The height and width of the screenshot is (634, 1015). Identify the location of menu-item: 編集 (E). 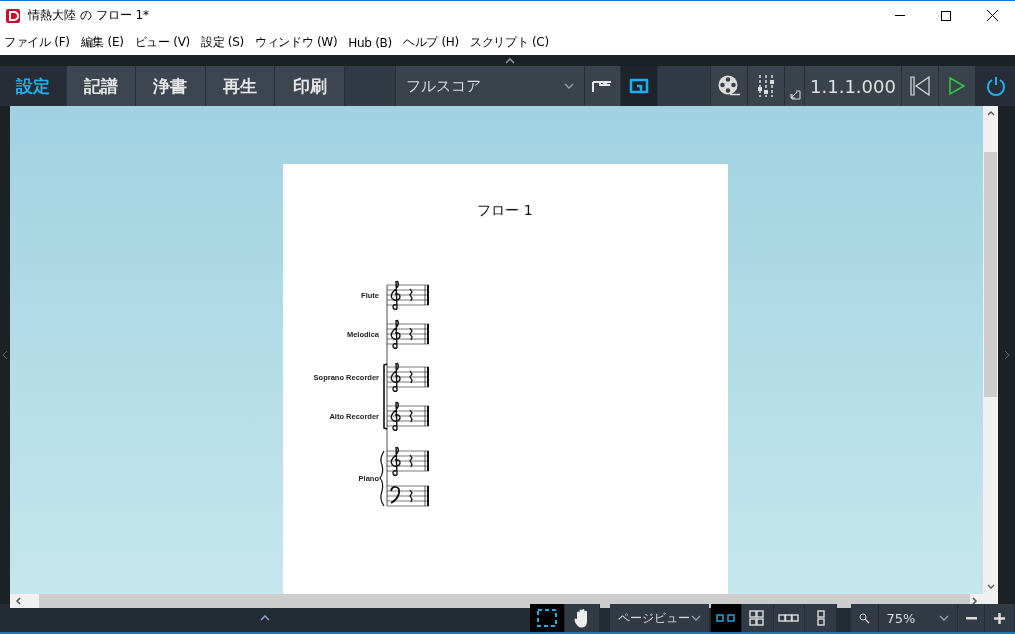
(102, 42).